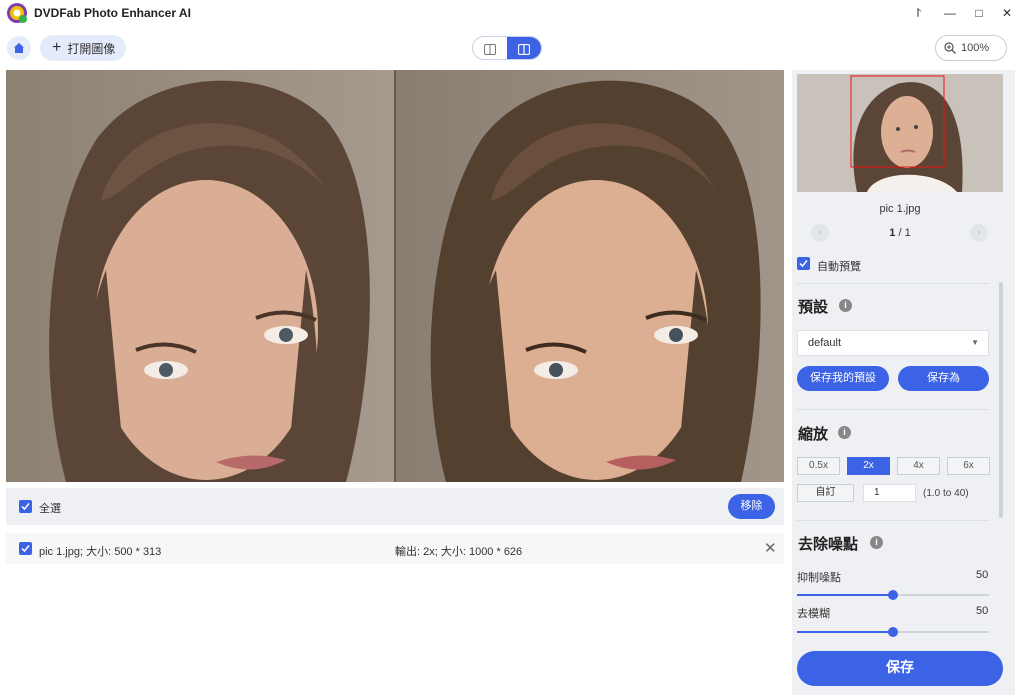  What do you see at coordinates (1006, 13) in the screenshot?
I see `close-icon: ✕` at bounding box center [1006, 13].